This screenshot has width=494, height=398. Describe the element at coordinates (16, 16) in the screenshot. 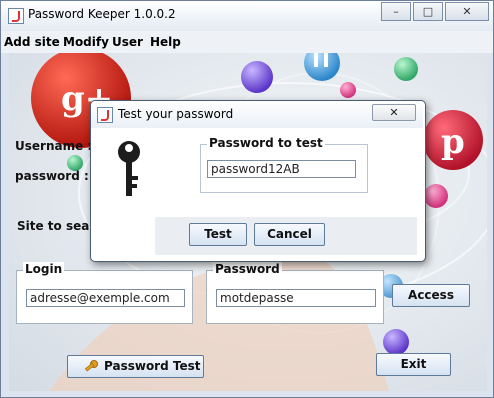

I see `java-app-icon` at that location.